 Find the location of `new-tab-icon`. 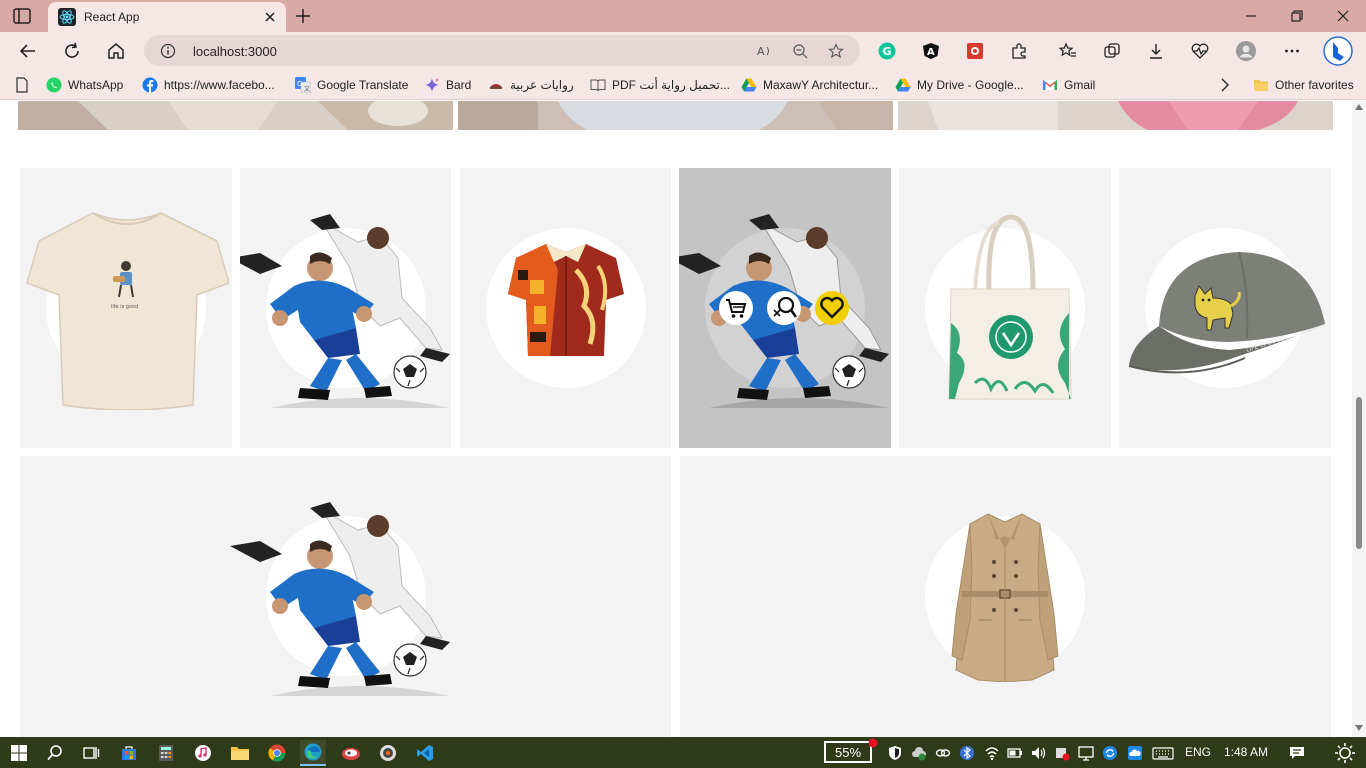

new-tab-icon is located at coordinates (303, 16).